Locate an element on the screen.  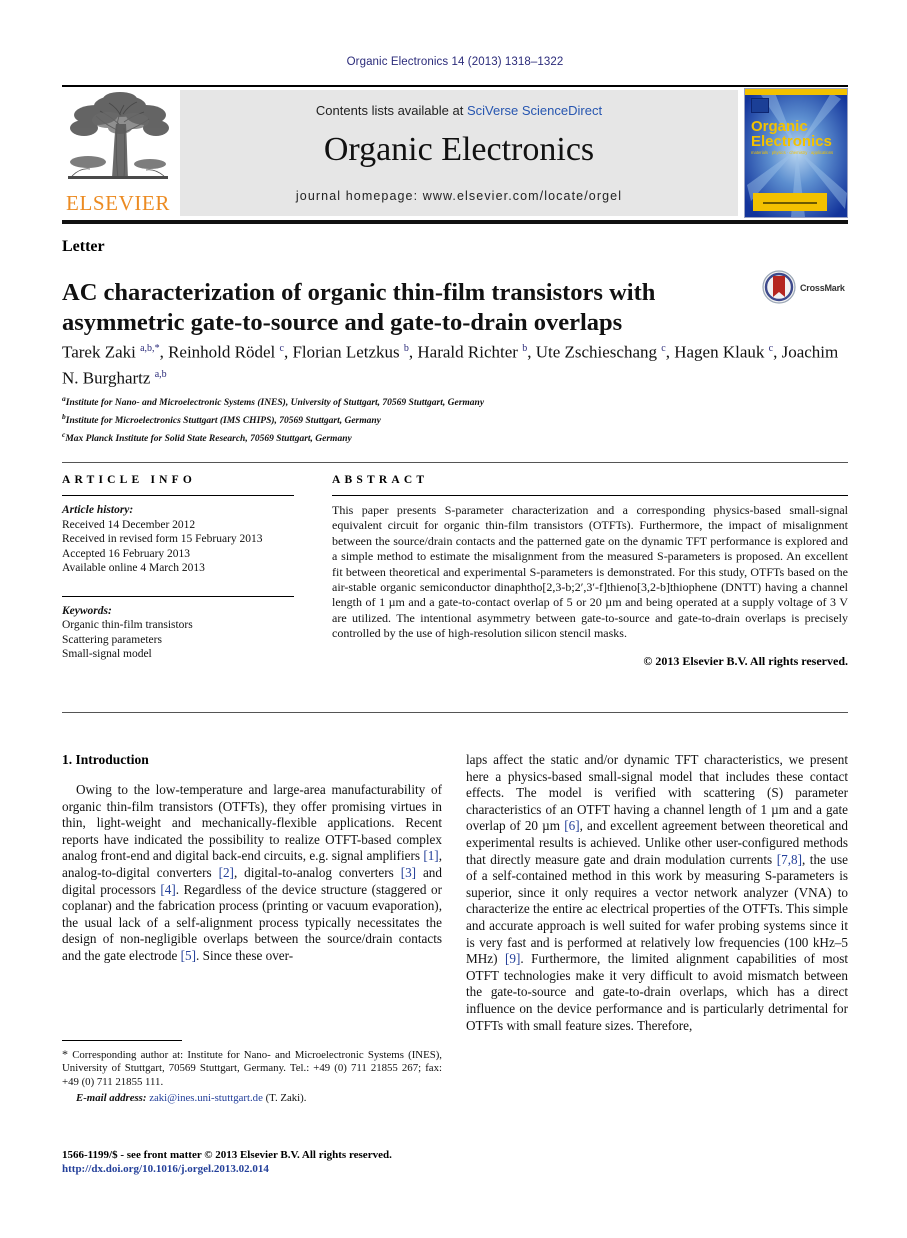
keyword-item: Small-signal model is located at coordinates (107, 654).